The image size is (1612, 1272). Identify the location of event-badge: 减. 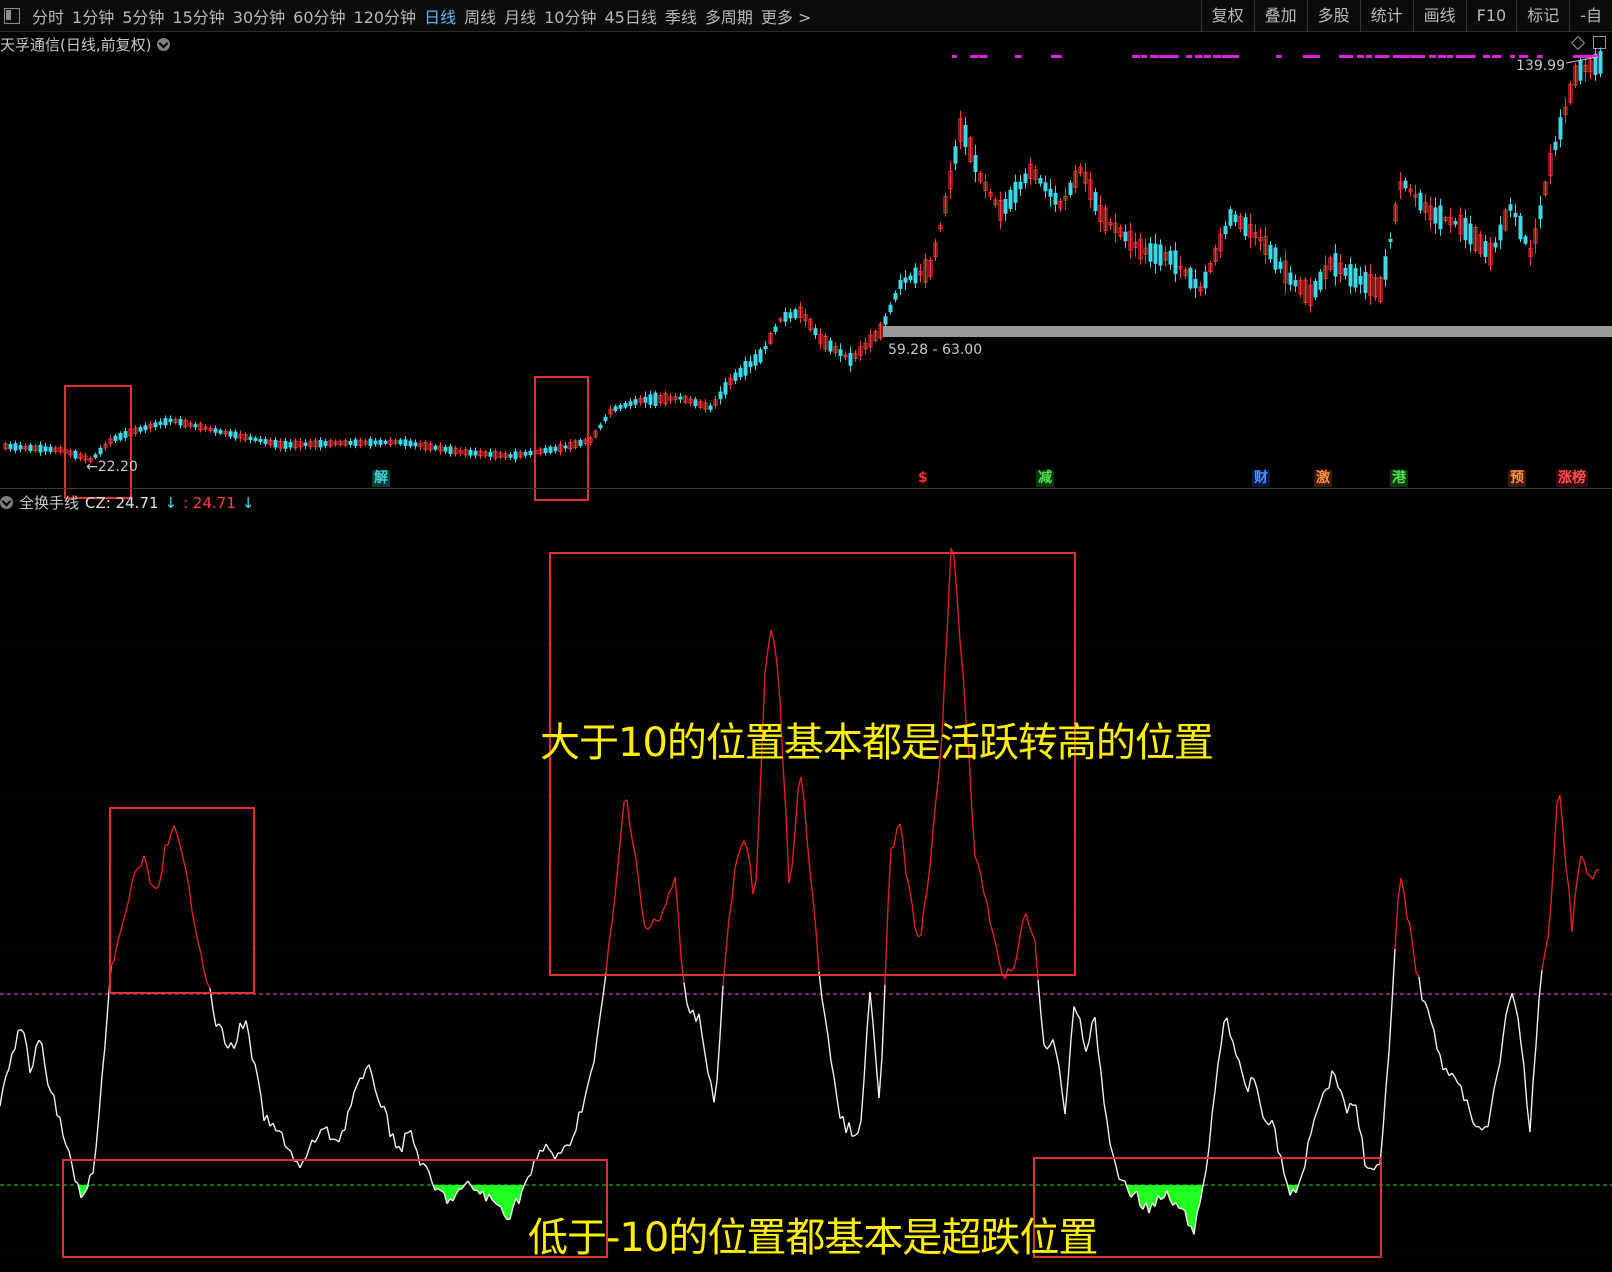
(1045, 478).